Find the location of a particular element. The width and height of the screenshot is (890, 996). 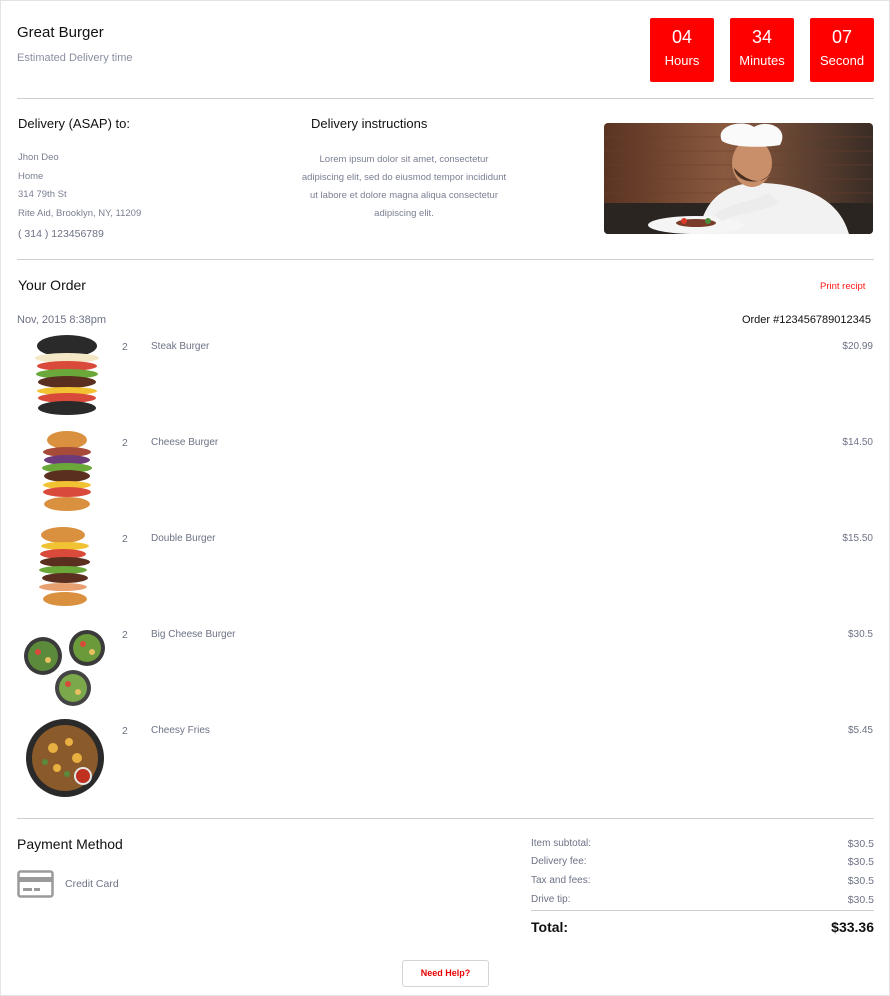

timer-minutes-unit: Minutes is located at coordinates (762, 60).